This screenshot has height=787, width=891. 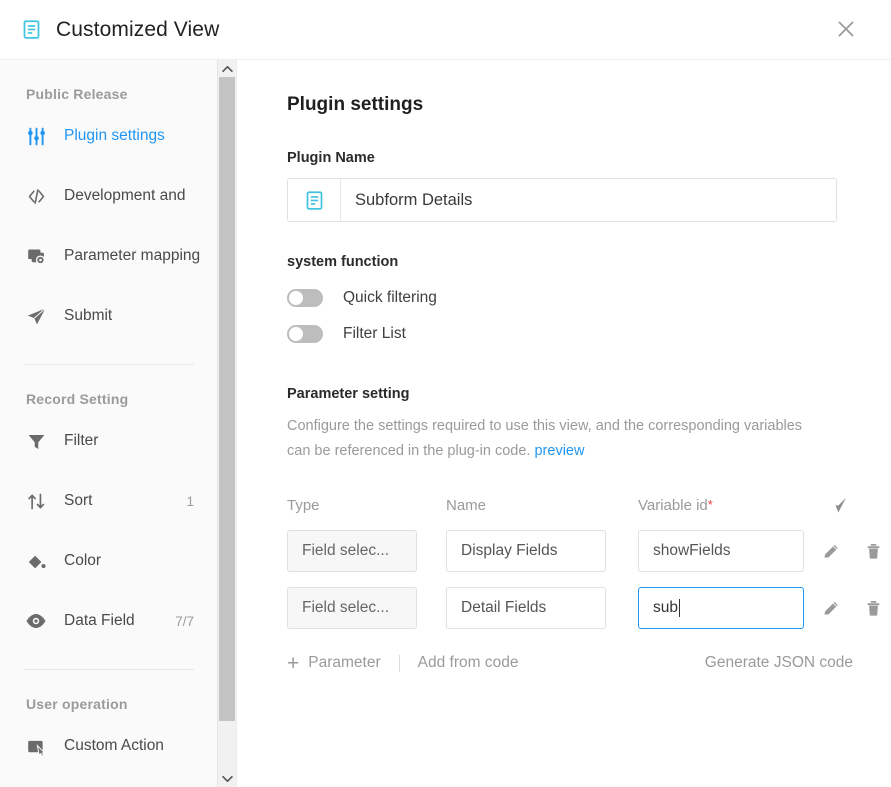 What do you see at coordinates (838, 505) in the screenshot?
I see `clear-broom-icon` at bounding box center [838, 505].